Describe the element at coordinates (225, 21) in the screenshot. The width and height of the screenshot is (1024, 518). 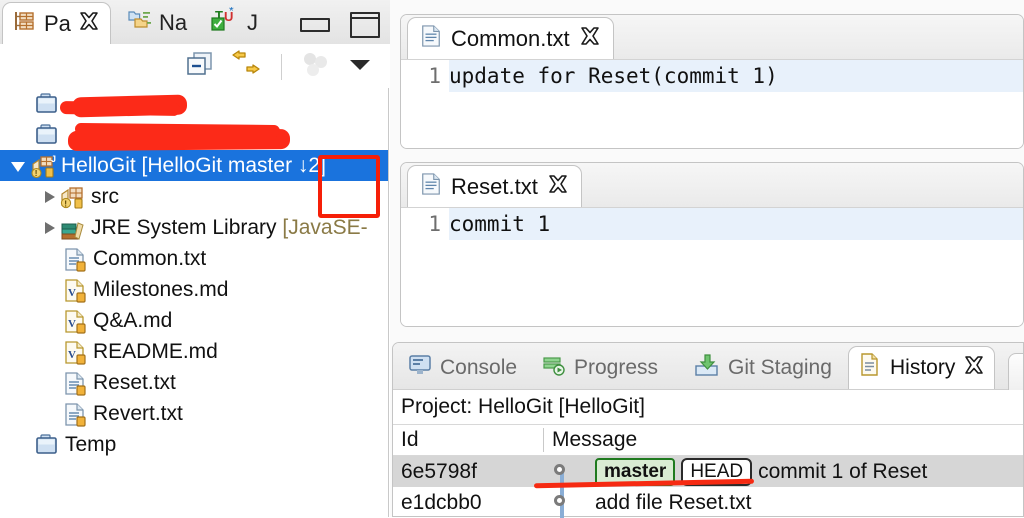
I see `junit-icon: T U *` at that location.